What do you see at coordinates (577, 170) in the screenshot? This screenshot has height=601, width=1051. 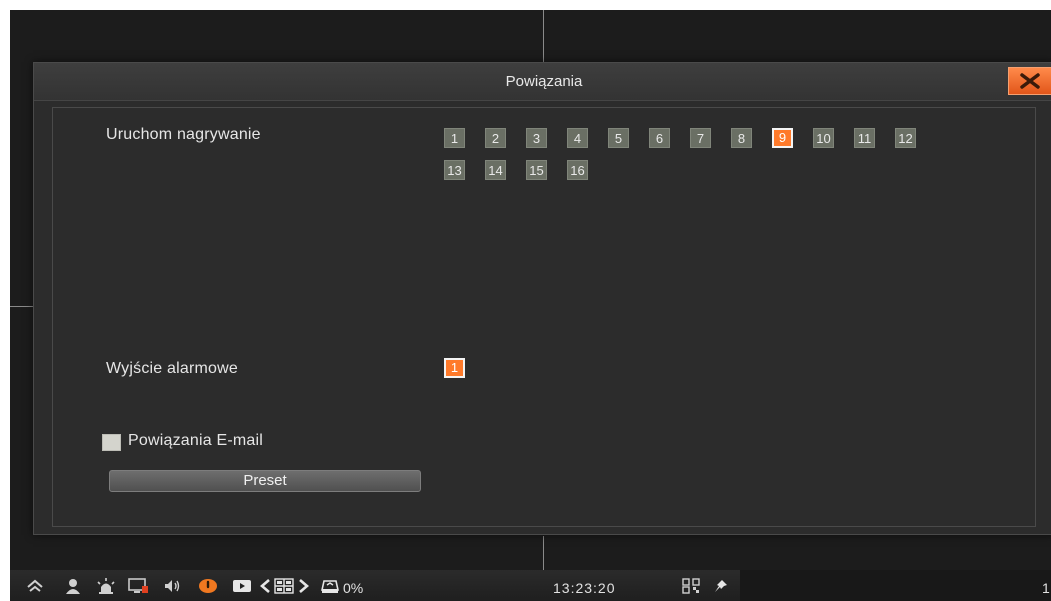 I see `record-channel-16: 16` at bounding box center [577, 170].